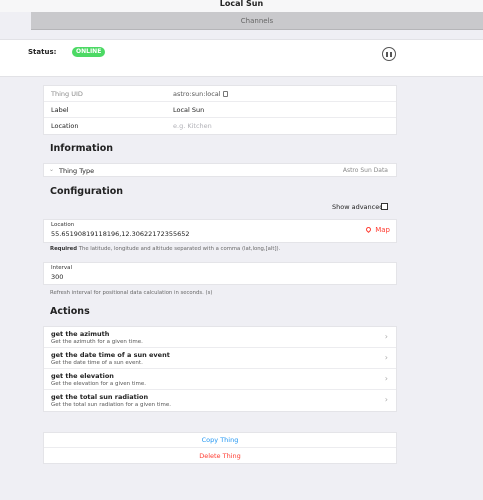  I want to click on pause-icon-bar-right, so click(391, 54).